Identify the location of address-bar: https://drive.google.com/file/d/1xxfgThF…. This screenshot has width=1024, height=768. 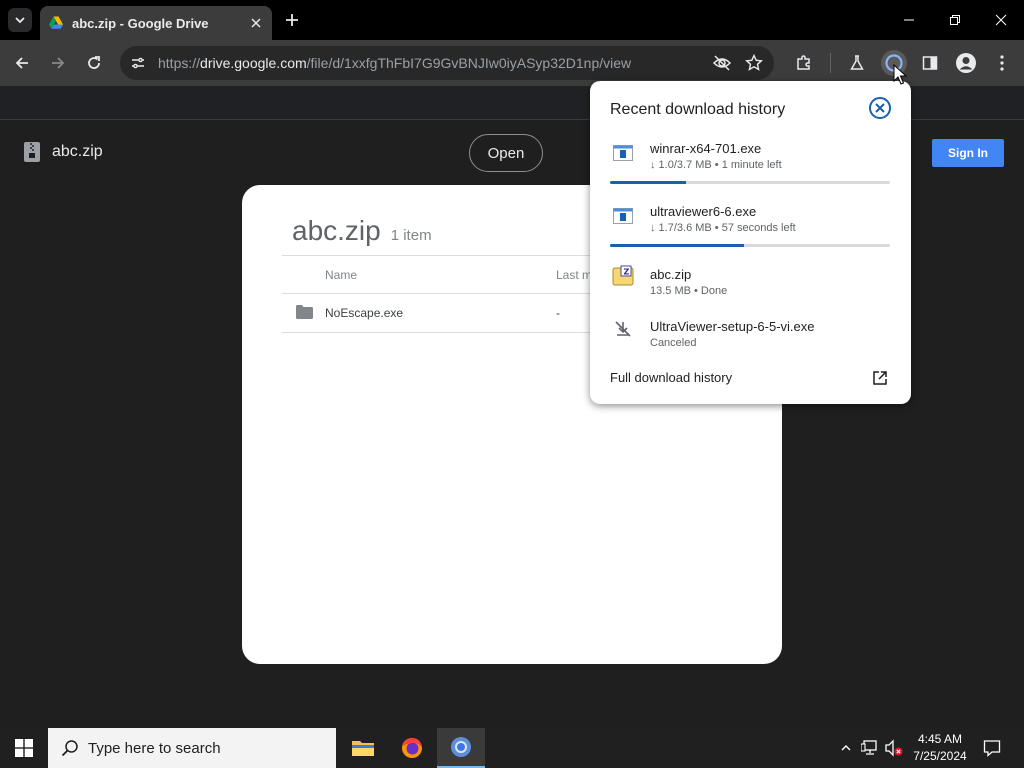
(447, 63).